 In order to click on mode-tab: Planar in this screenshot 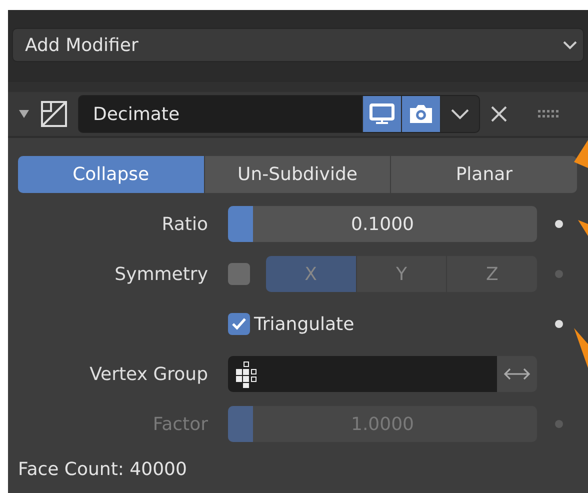, I will do `click(484, 174)`.